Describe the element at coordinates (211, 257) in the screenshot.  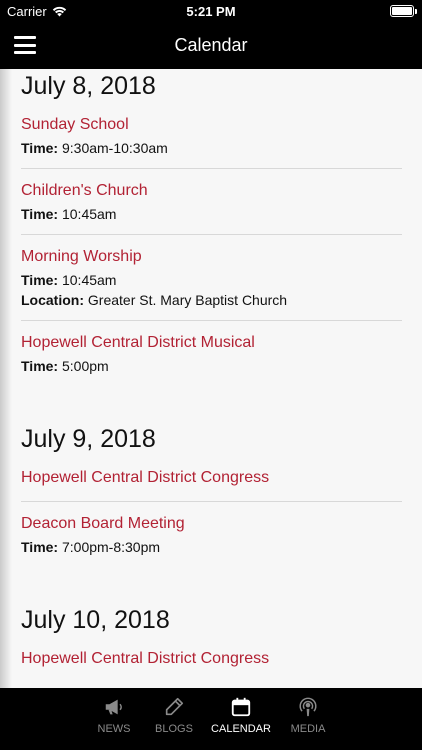
I see `event-title: Morning Worship` at that location.